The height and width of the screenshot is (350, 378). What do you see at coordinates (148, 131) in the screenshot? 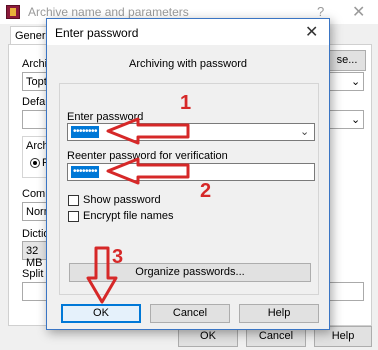
I see `arrow-1-icon` at bounding box center [148, 131].